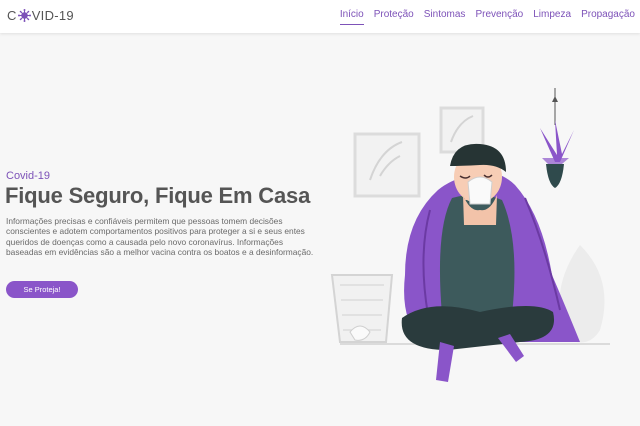 The width and height of the screenshot is (640, 426). What do you see at coordinates (557, 138) in the screenshot?
I see `hanging-plant` at bounding box center [557, 138].